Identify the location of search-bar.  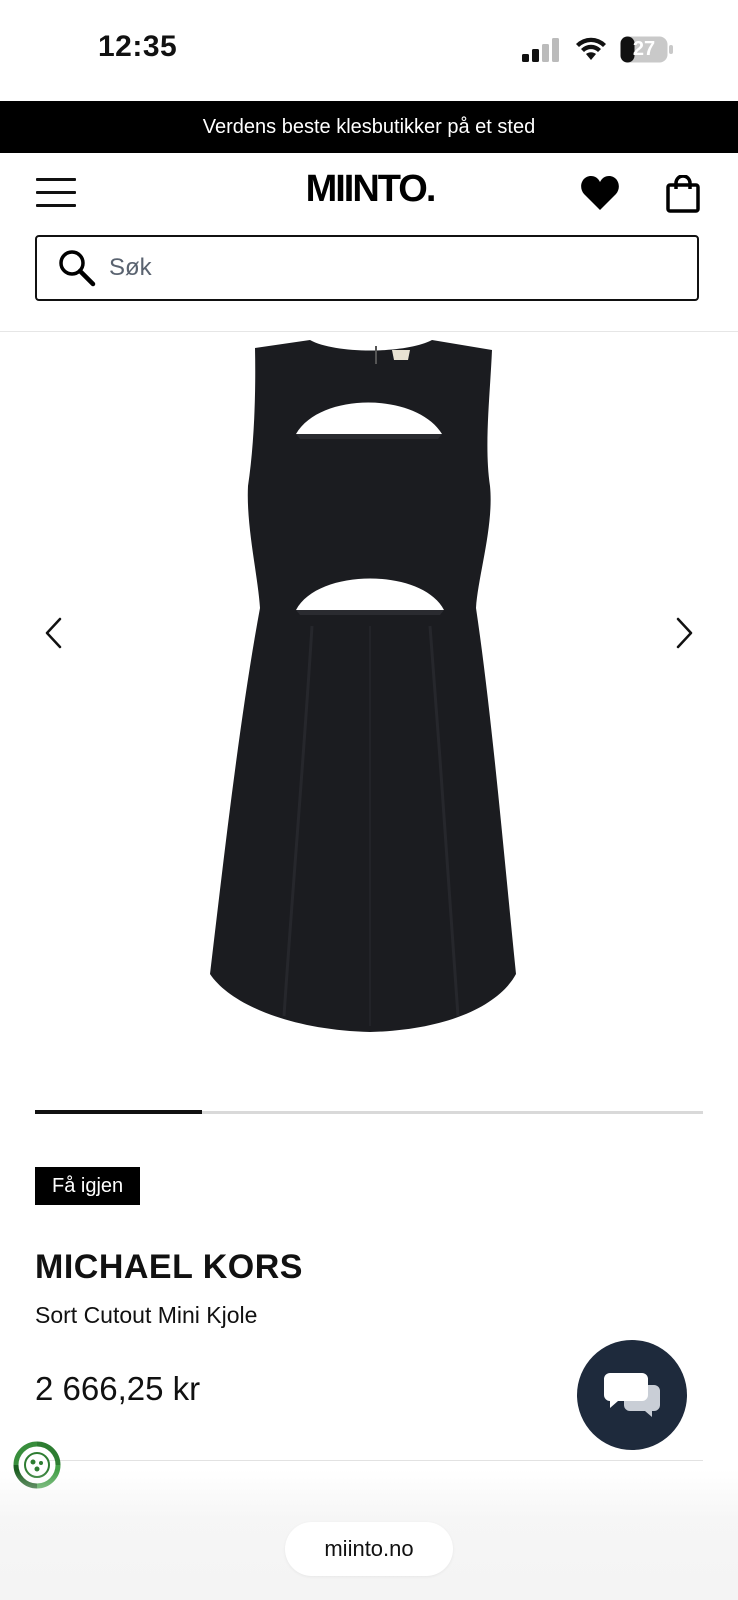
(367, 268).